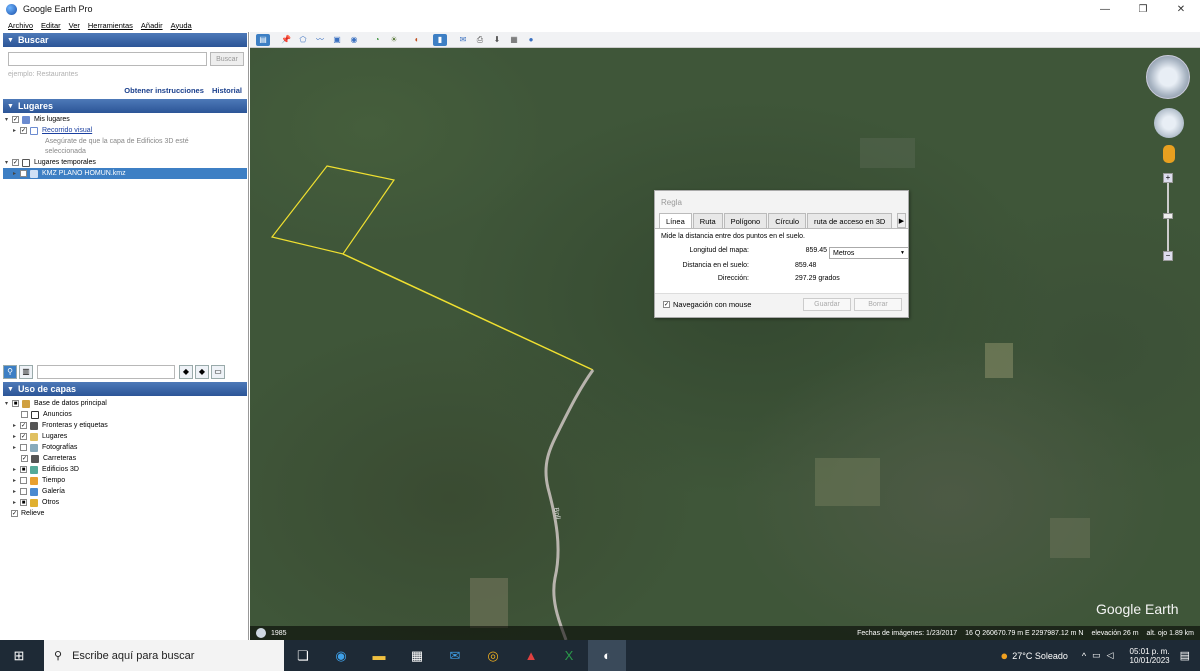 This screenshot has width=1200, height=671. Describe the element at coordinates (125, 389) in the screenshot. I see `layers-header: ▼ Uso de capas` at that location.